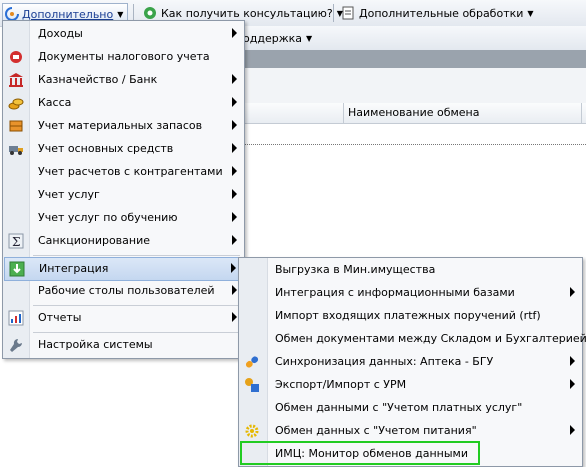 Image resolution: width=586 pixels, height=467 pixels. I want to click on submenu-item-label: Экспорт/Импорт с УРМ, so click(341, 384).